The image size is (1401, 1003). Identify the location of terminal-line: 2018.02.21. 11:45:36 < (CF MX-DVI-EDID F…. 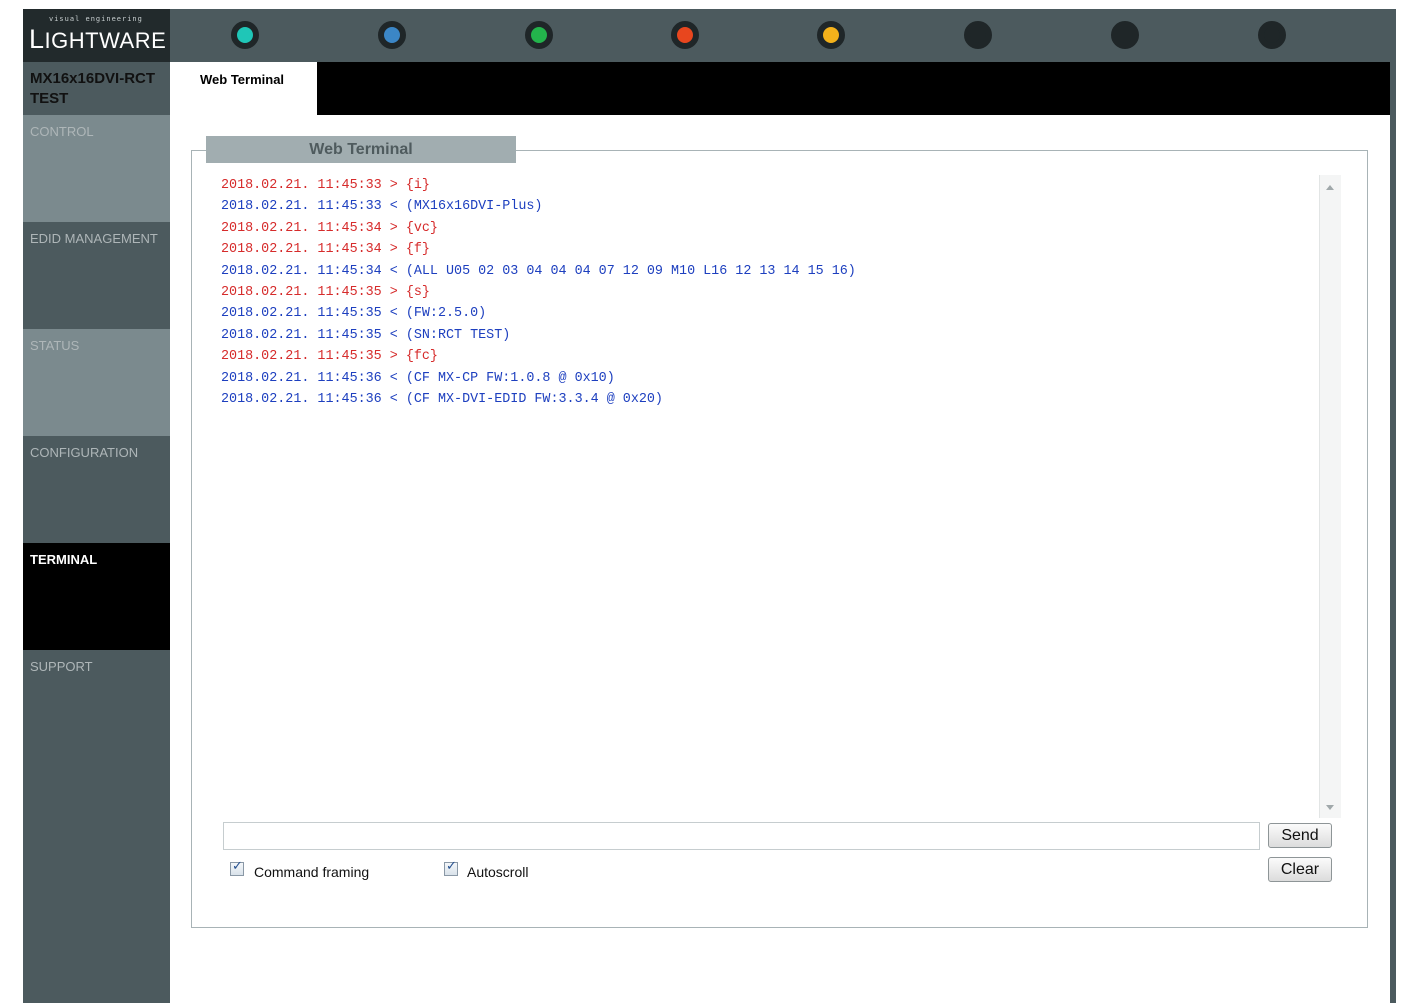
(442, 400).